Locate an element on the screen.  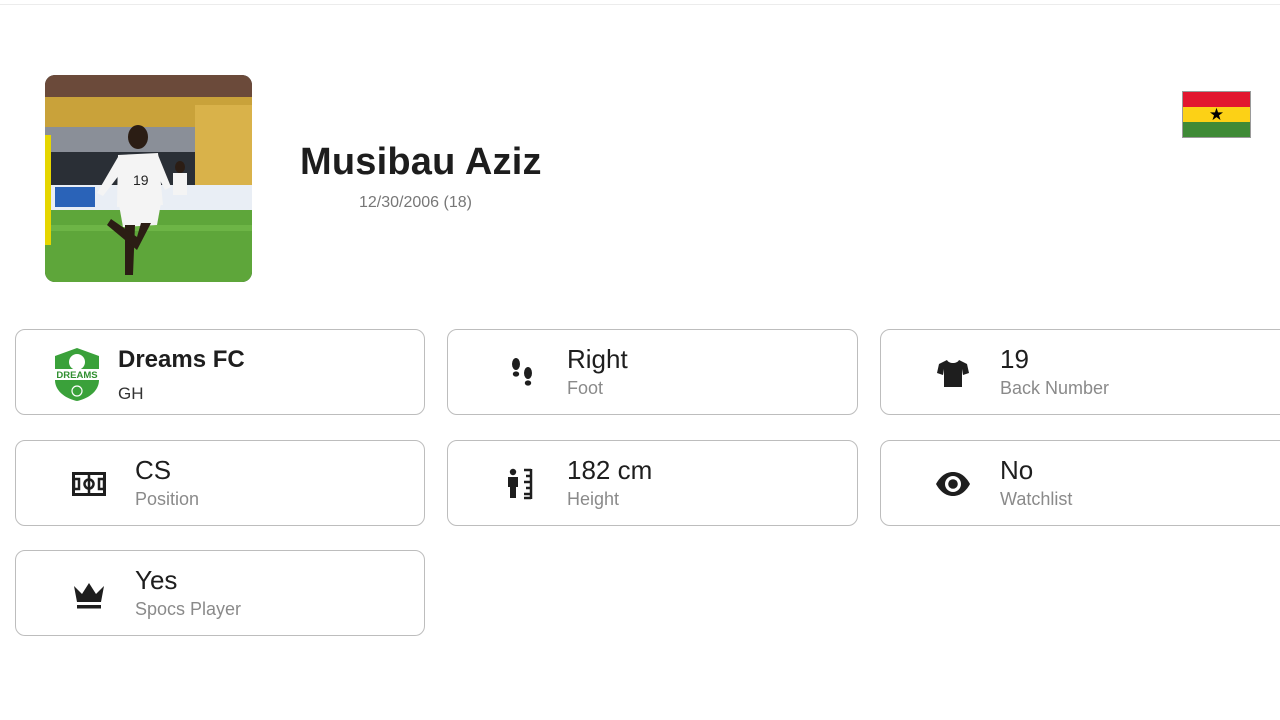
height-icon is located at coordinates (522, 484).